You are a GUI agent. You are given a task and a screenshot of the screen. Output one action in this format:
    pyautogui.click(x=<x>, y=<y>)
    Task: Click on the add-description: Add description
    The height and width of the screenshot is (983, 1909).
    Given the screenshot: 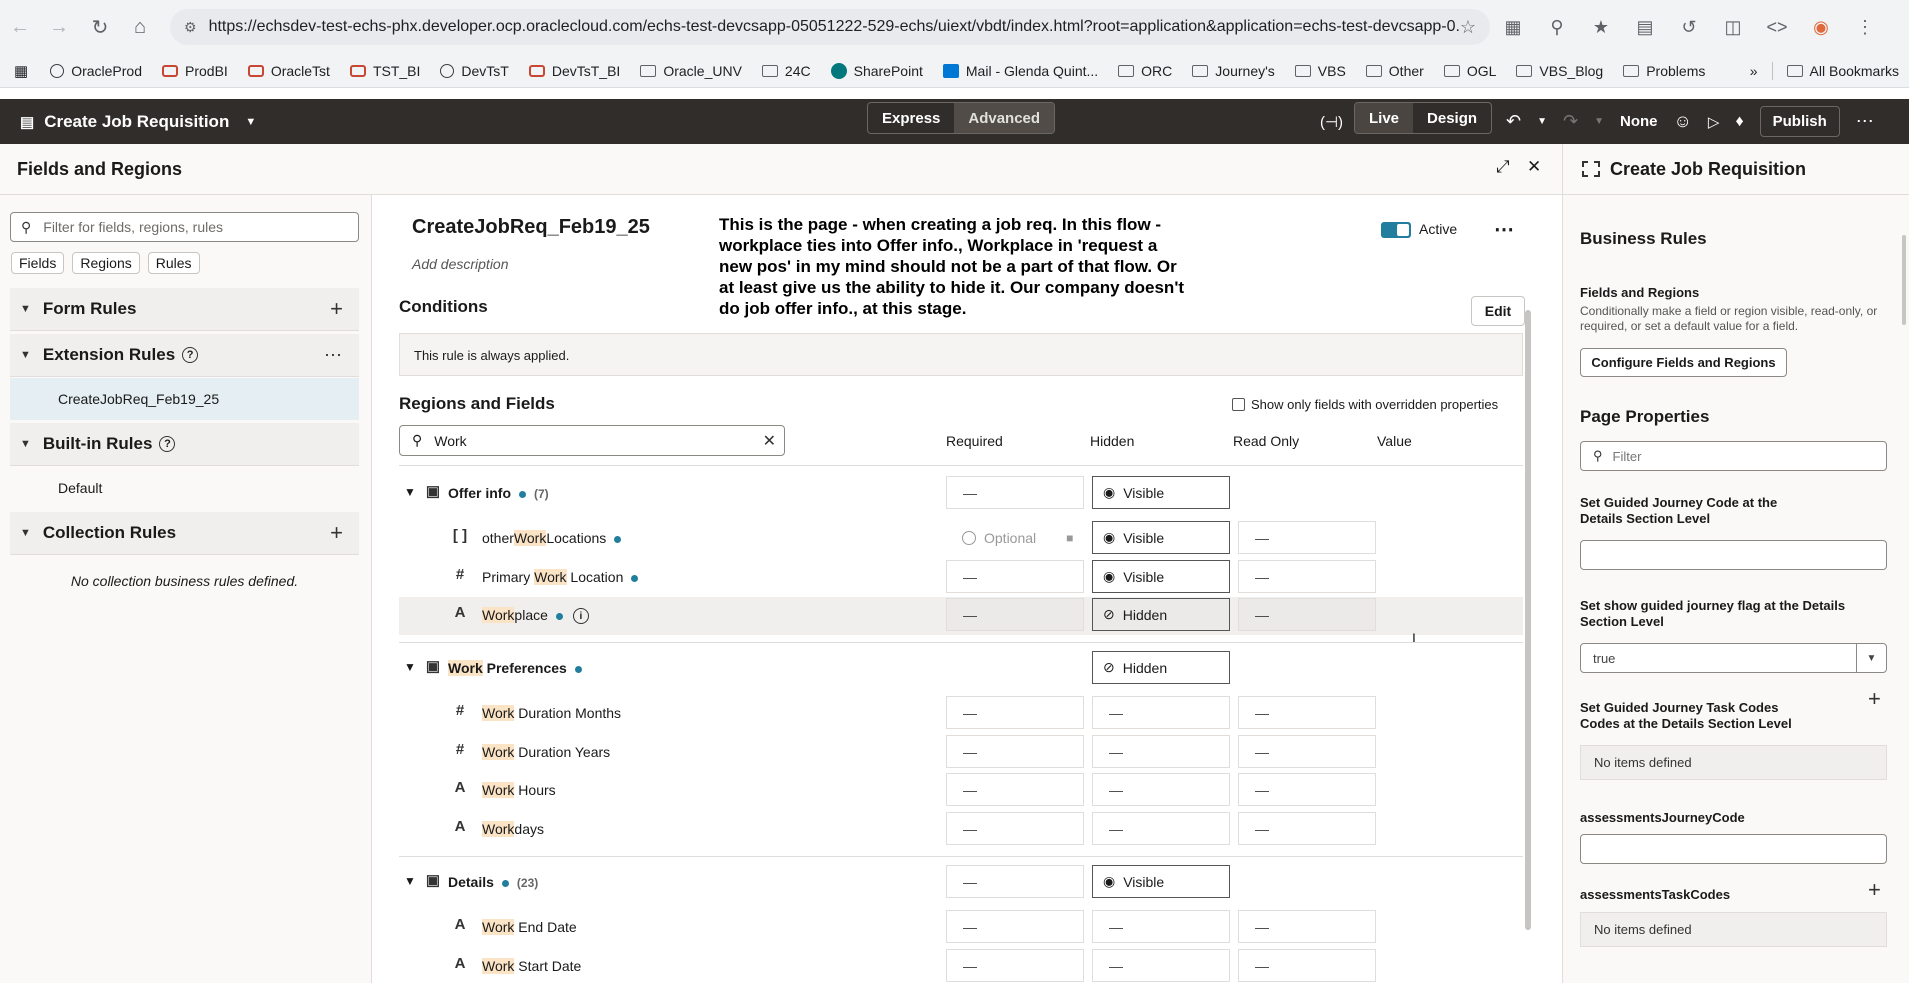 What is the action you would take?
    pyautogui.click(x=460, y=264)
    